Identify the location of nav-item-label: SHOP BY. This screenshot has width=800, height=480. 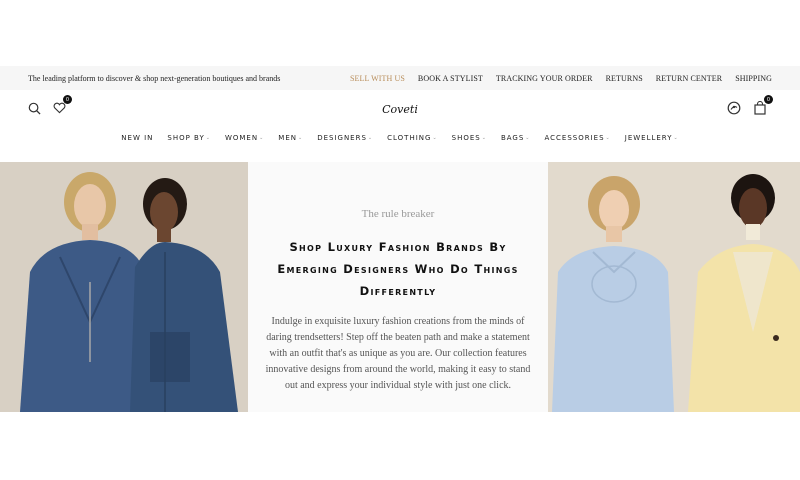
(186, 138).